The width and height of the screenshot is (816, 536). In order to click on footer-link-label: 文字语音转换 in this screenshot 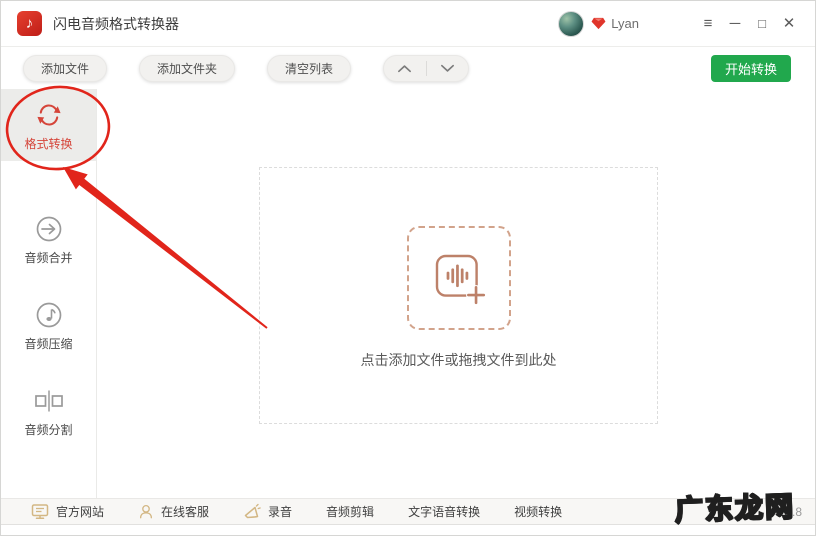, I will do `click(444, 512)`.